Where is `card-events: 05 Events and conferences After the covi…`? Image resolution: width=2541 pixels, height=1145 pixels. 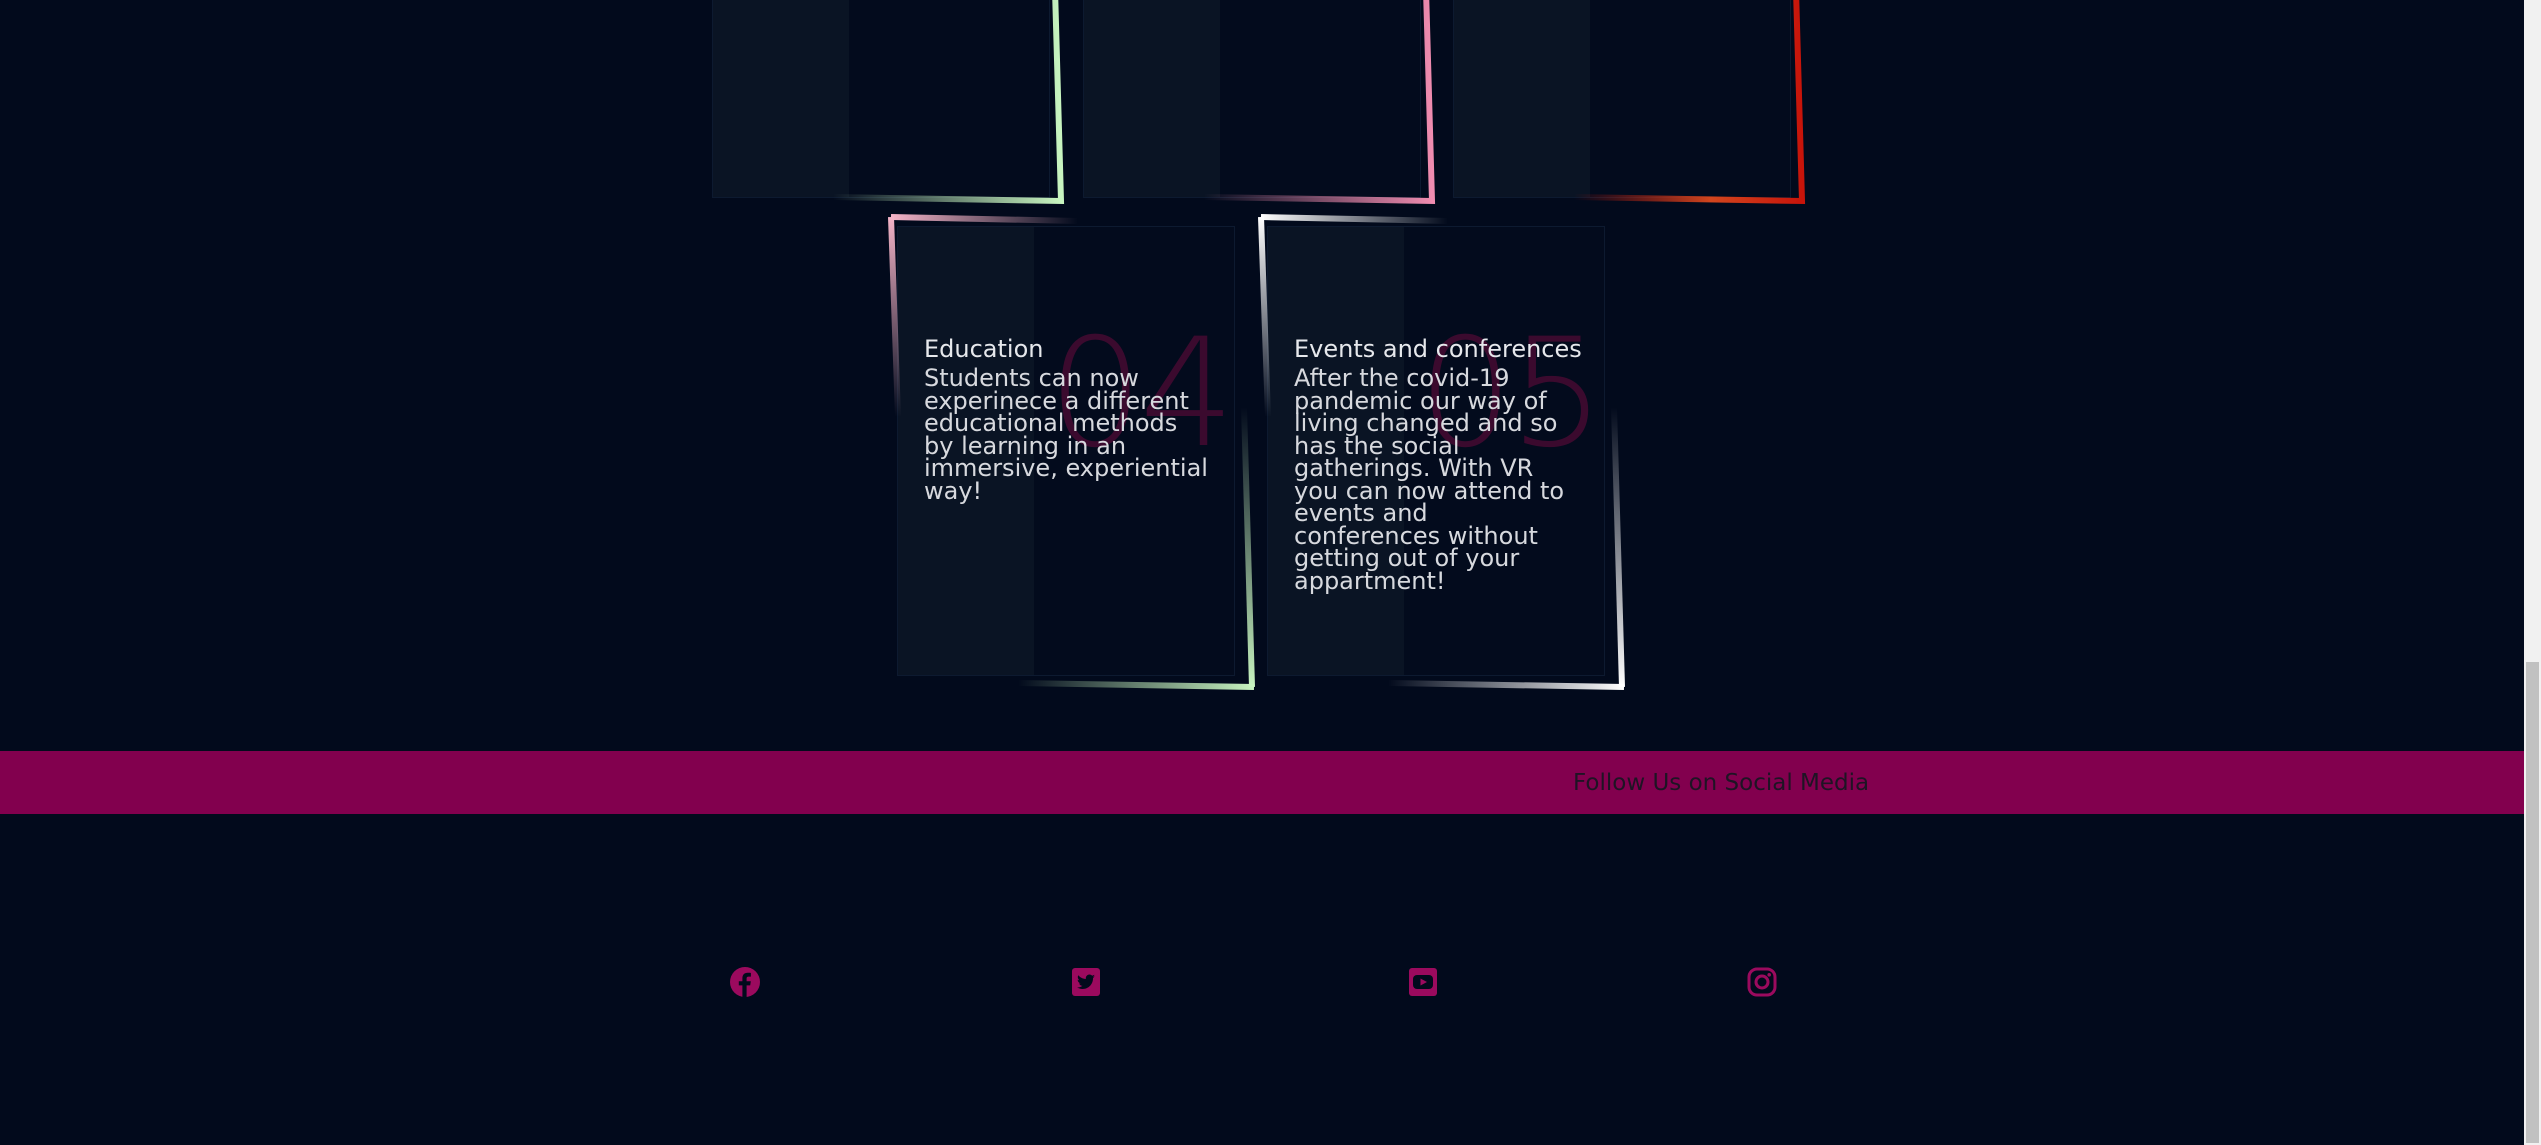 card-events: 05 Events and conferences After the covi… is located at coordinates (1441, 452).